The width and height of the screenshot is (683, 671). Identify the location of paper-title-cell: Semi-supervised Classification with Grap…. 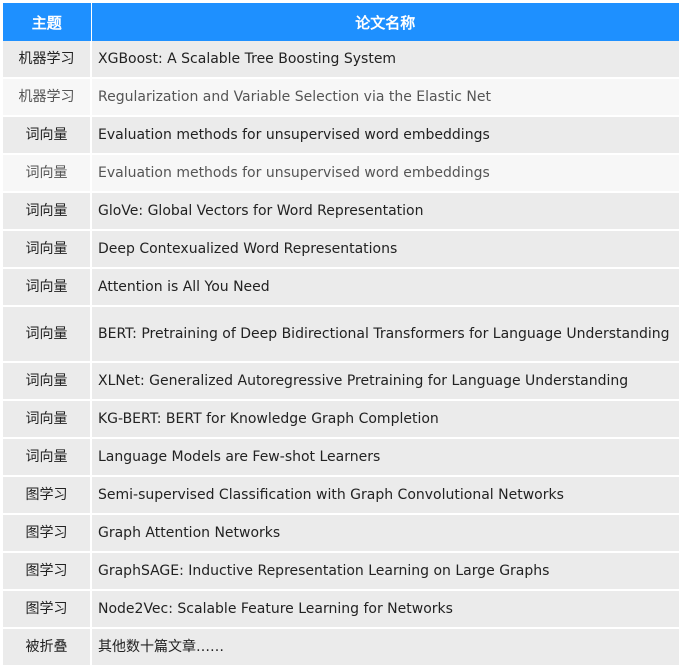
(385, 495).